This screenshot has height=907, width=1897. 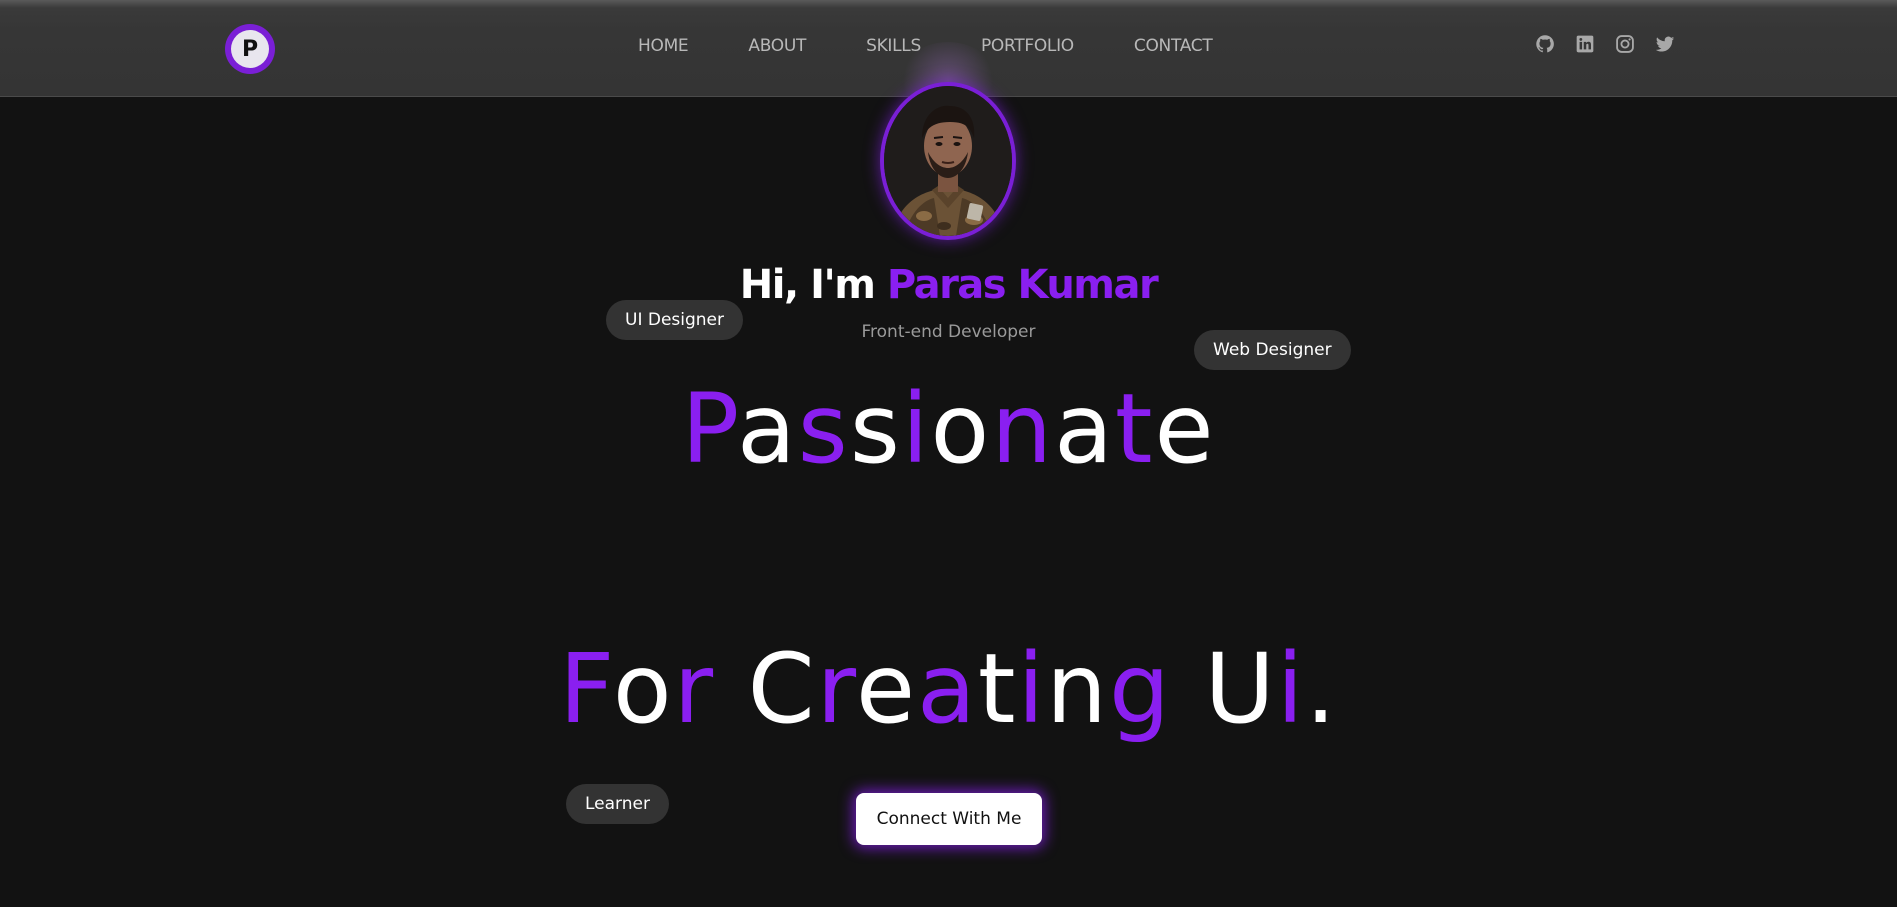 What do you see at coordinates (813, 285) in the screenshot?
I see `greeting-text: Hi, I'm` at bounding box center [813, 285].